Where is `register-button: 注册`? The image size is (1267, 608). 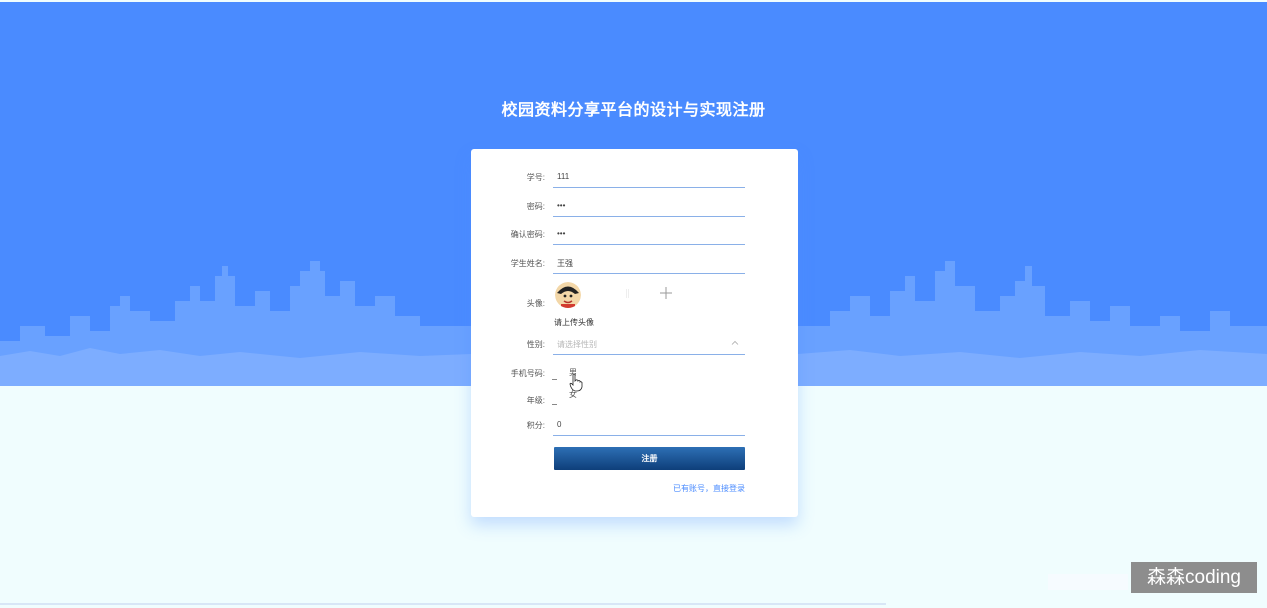 register-button: 注册 is located at coordinates (649, 458).